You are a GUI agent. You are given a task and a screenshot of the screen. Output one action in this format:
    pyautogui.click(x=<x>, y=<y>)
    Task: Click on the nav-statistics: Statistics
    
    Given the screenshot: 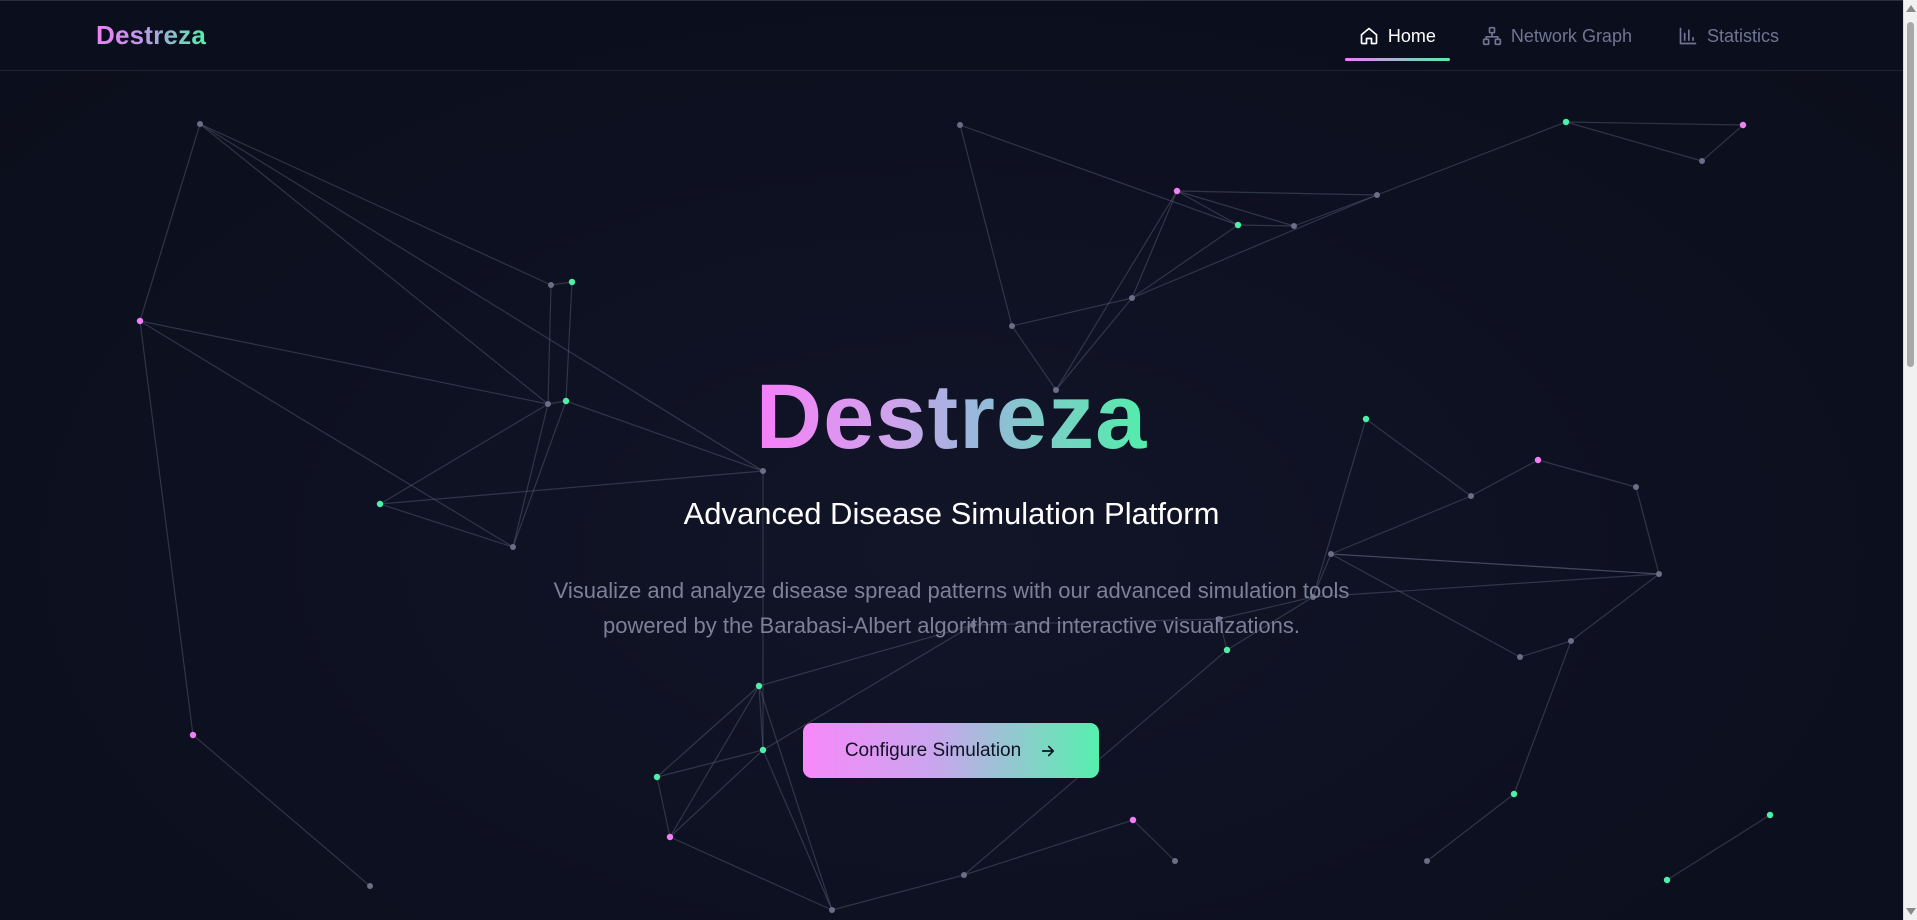 What is the action you would take?
    pyautogui.click(x=1728, y=36)
    